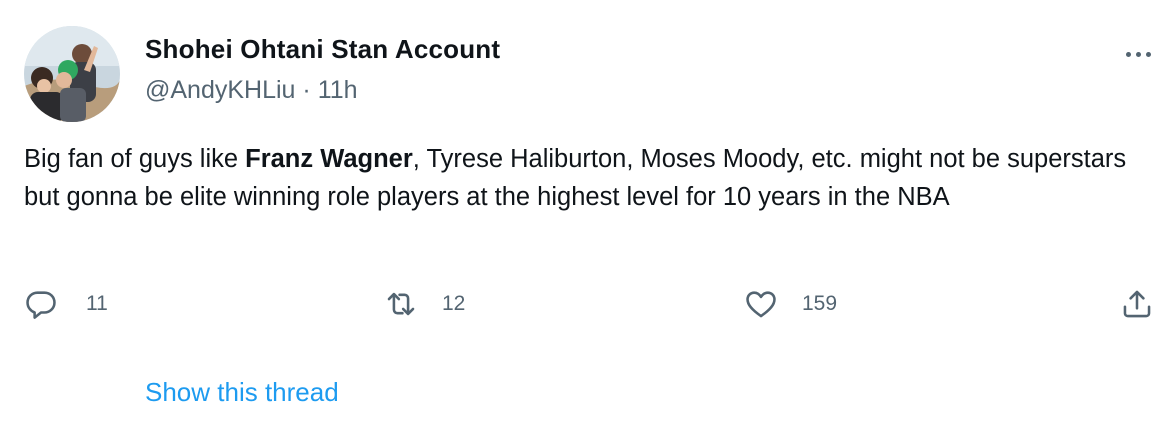  What do you see at coordinates (220, 90) in the screenshot?
I see `handle: @AndyKHLiu` at bounding box center [220, 90].